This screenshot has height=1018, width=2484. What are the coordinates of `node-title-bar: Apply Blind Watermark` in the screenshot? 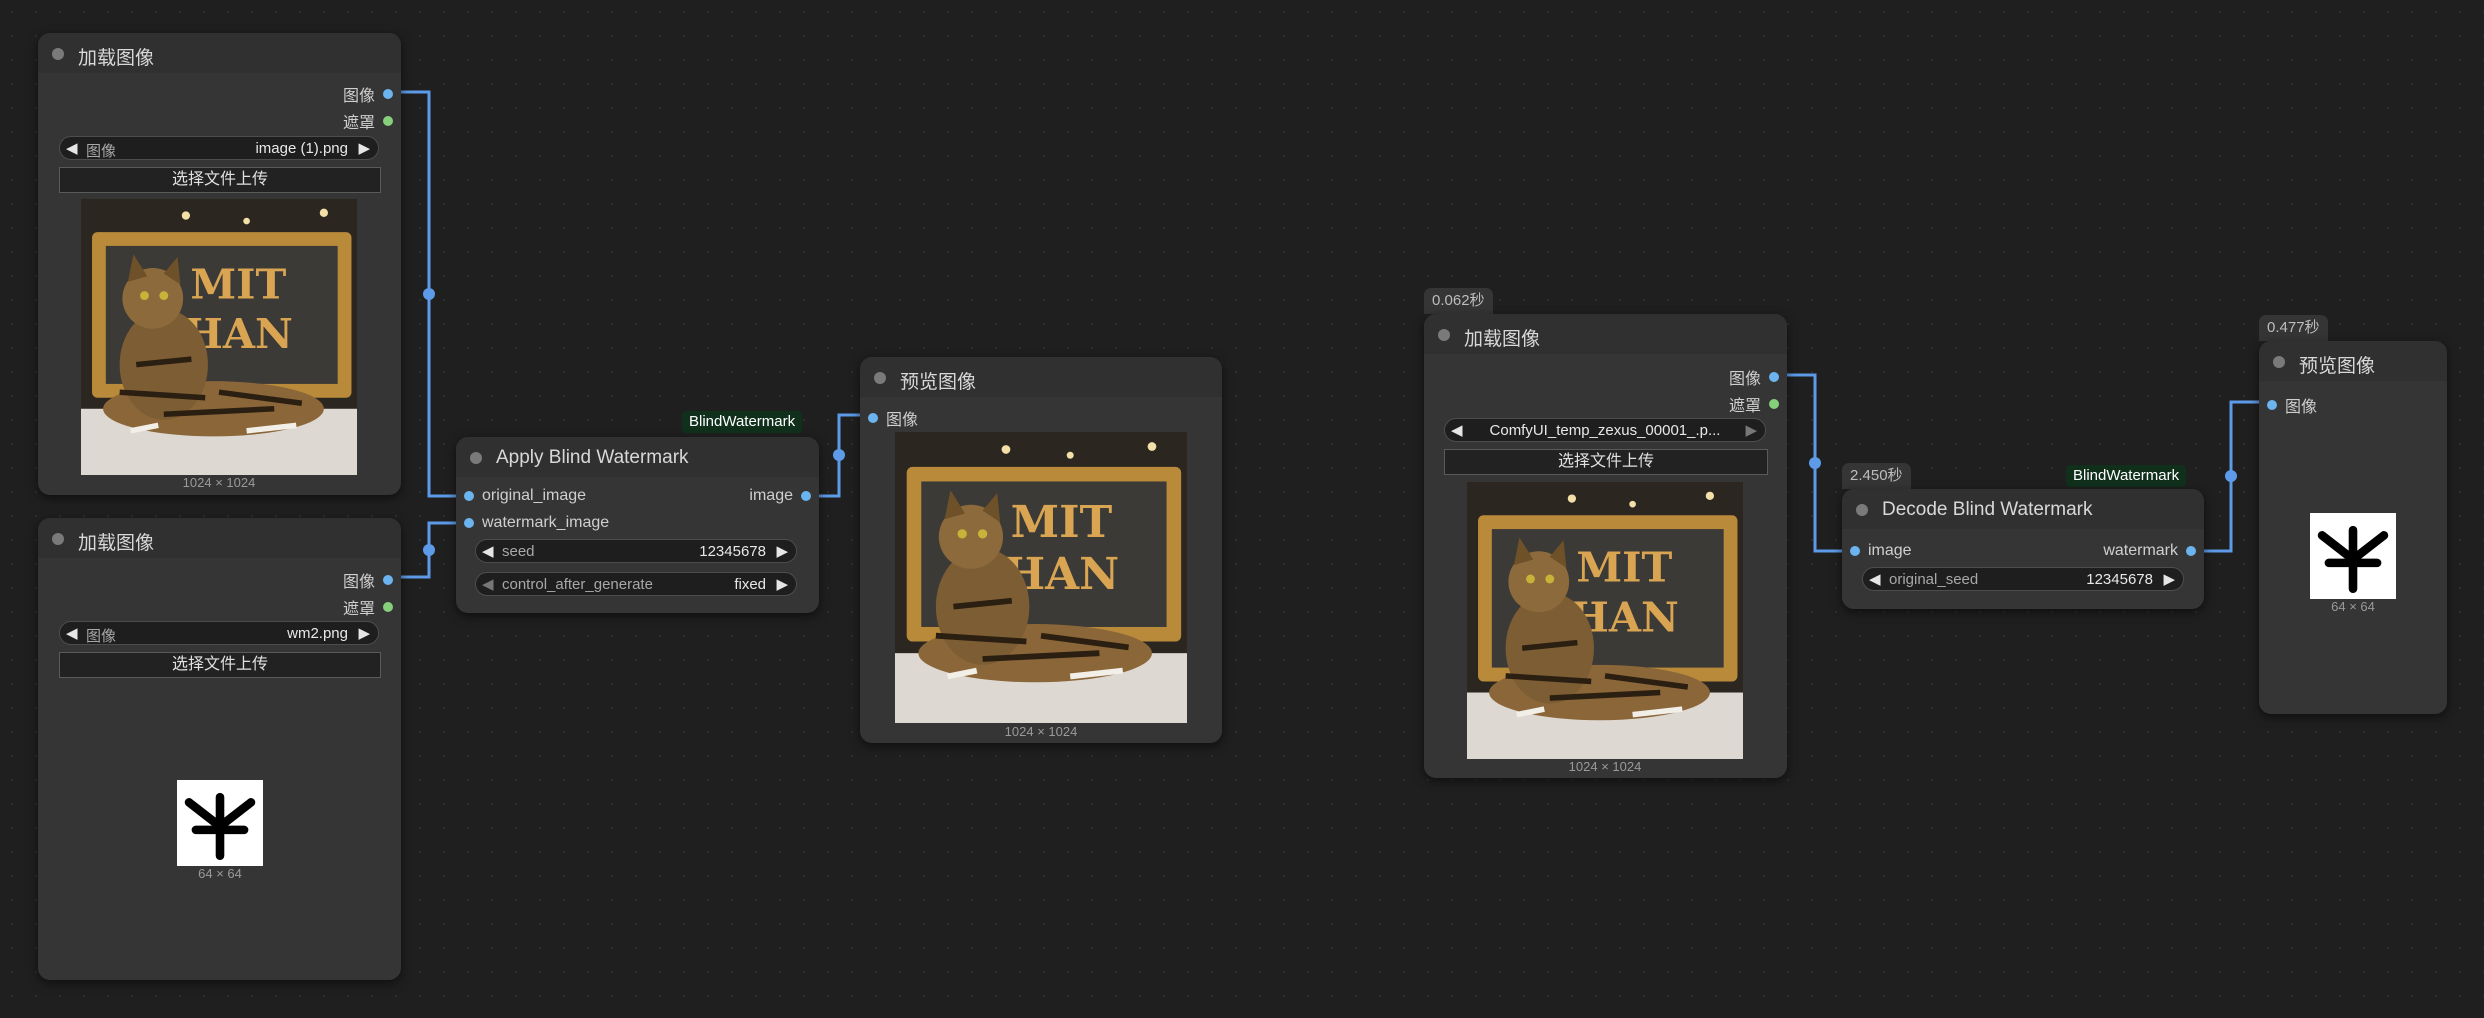 It's located at (637, 457).